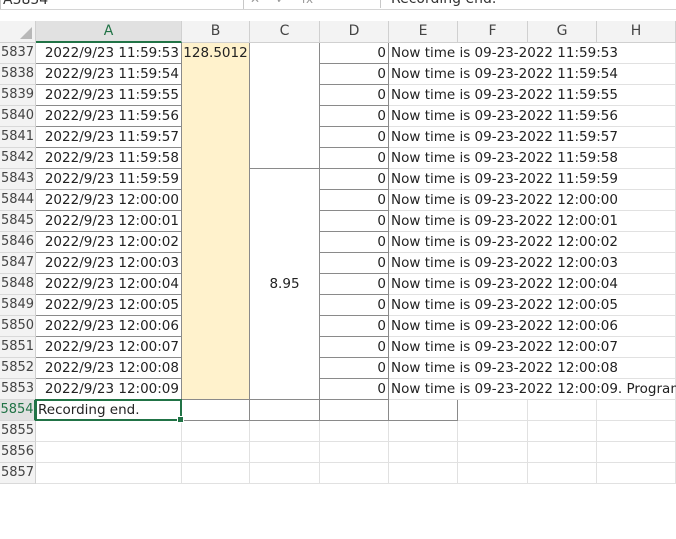 Image resolution: width=676 pixels, height=539 pixels. Describe the element at coordinates (285, 32) in the screenshot. I see `column-header-c: C` at that location.